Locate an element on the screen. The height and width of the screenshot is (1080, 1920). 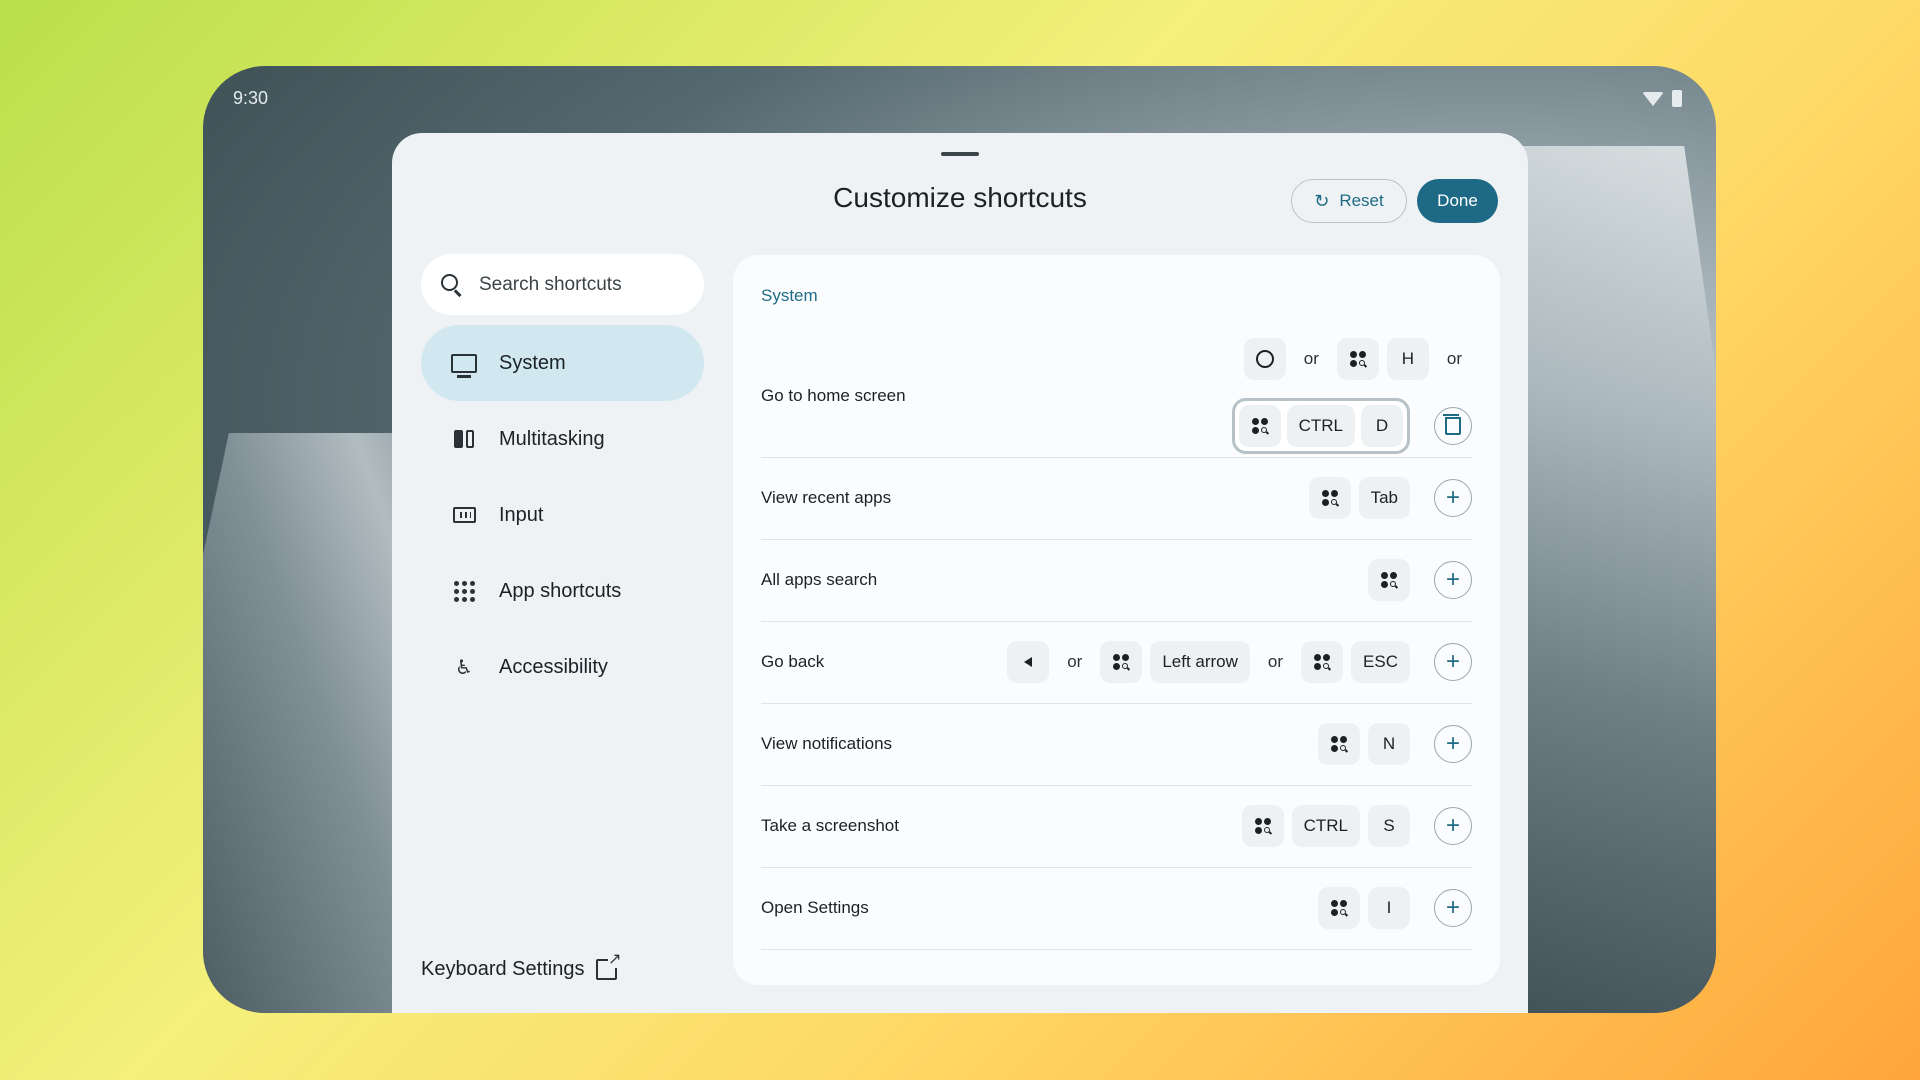
battery-icon is located at coordinates (1677, 98).